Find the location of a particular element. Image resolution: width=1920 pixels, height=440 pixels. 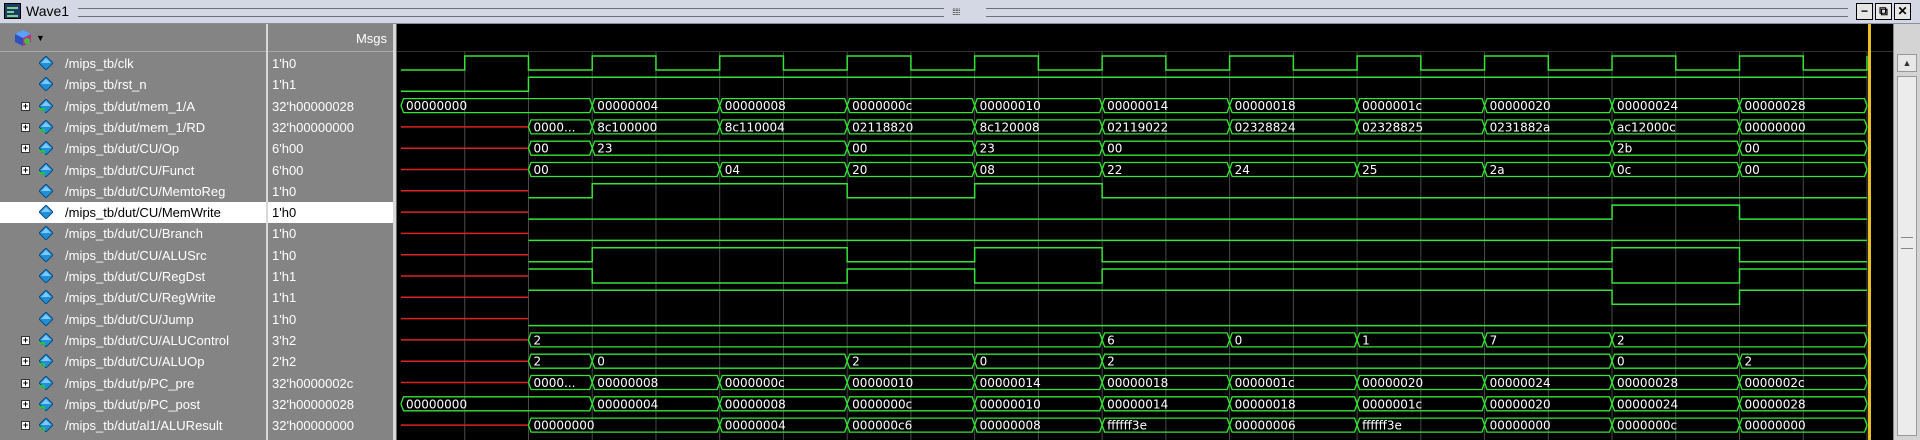

signal-row: + /mips_tb/dut/al1/ALUResult is located at coordinates (133, 425).